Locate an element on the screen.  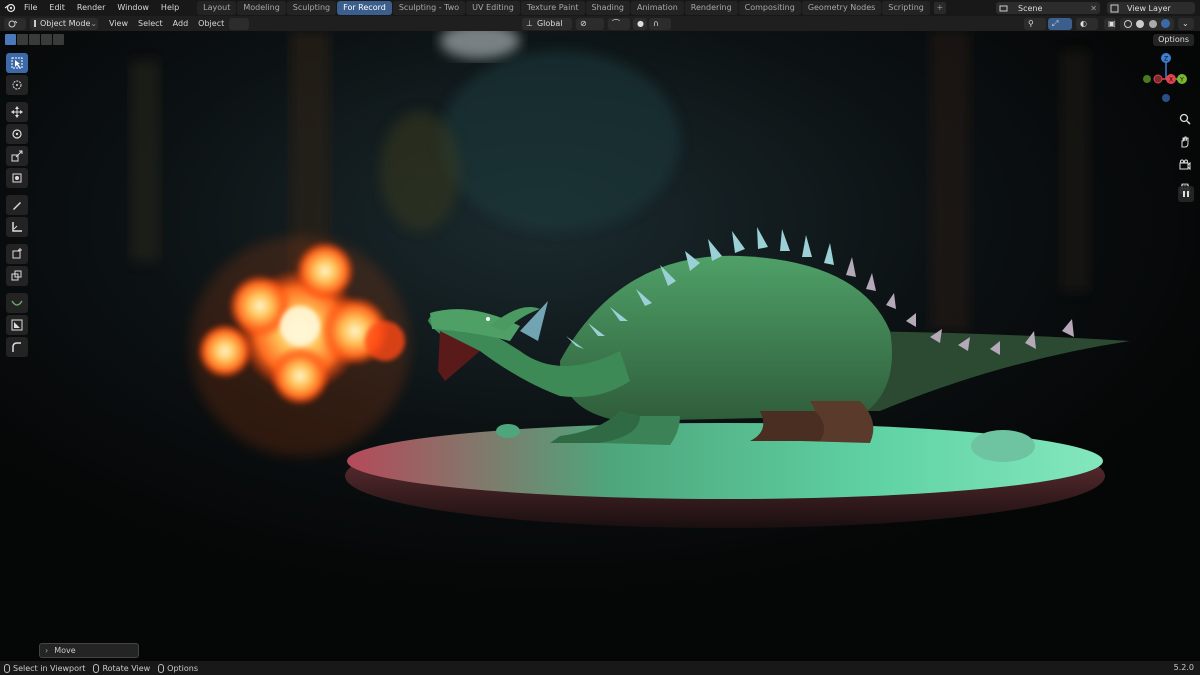
mode-selector: Object Mode ⌄ is located at coordinates (64, 23).